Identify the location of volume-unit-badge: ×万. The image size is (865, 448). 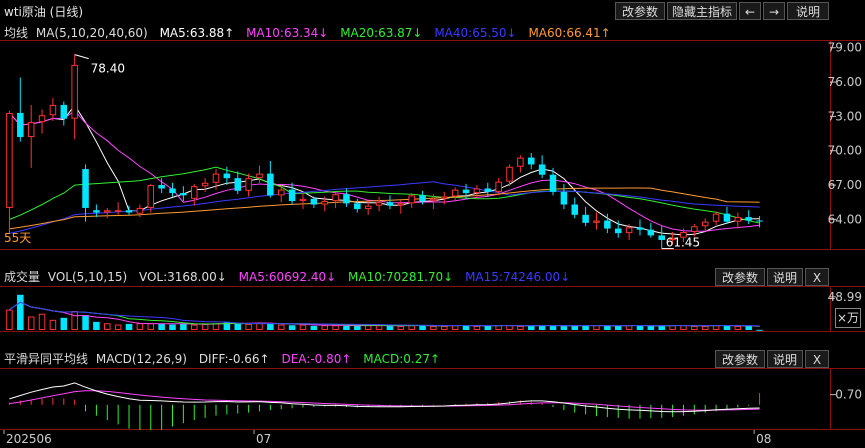
(848, 318).